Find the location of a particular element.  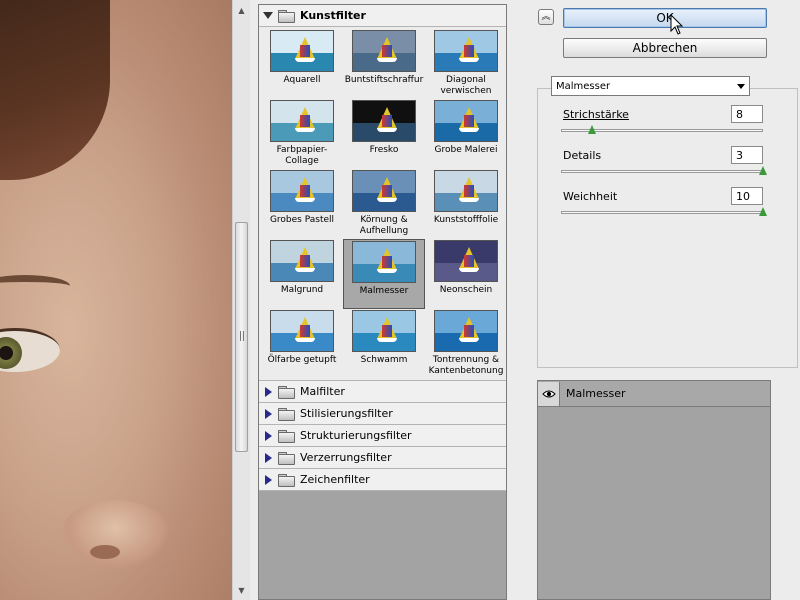

filter-thumbnail-label: Grobes Pastell is located at coordinates (302, 220).